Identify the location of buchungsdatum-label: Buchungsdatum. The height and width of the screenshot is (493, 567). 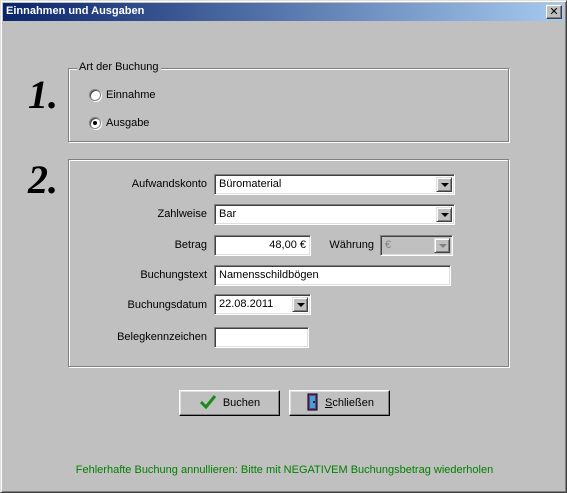
(167, 305).